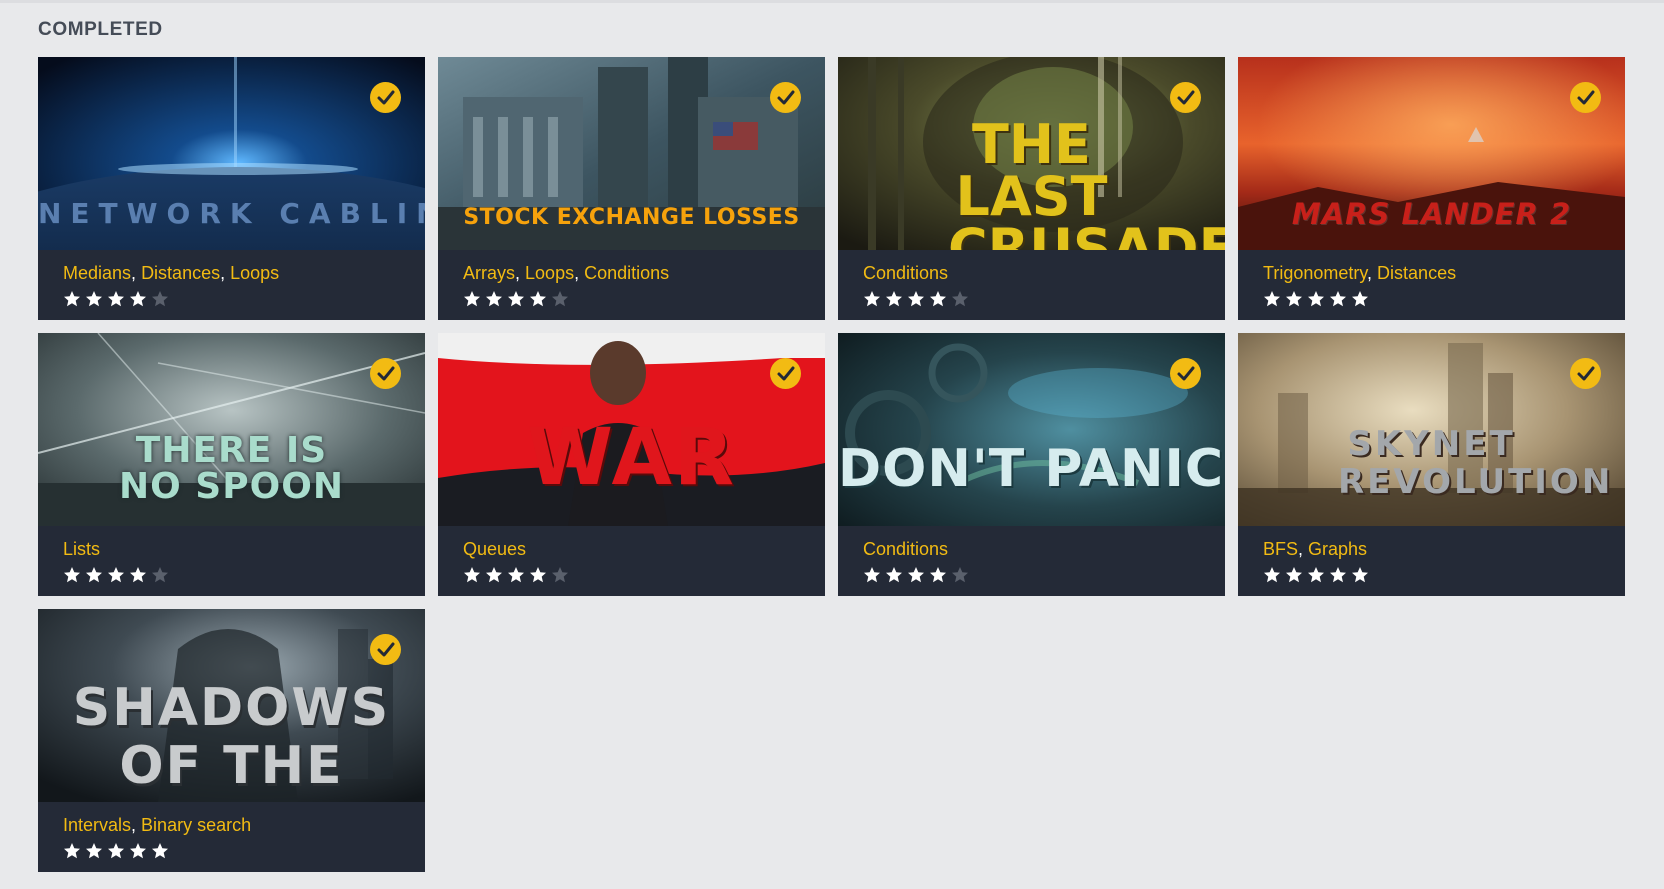 Image resolution: width=1664 pixels, height=889 pixels. What do you see at coordinates (231, 153) in the screenshot?
I see `puzzle-cover-image: NETWORK CABLING` at bounding box center [231, 153].